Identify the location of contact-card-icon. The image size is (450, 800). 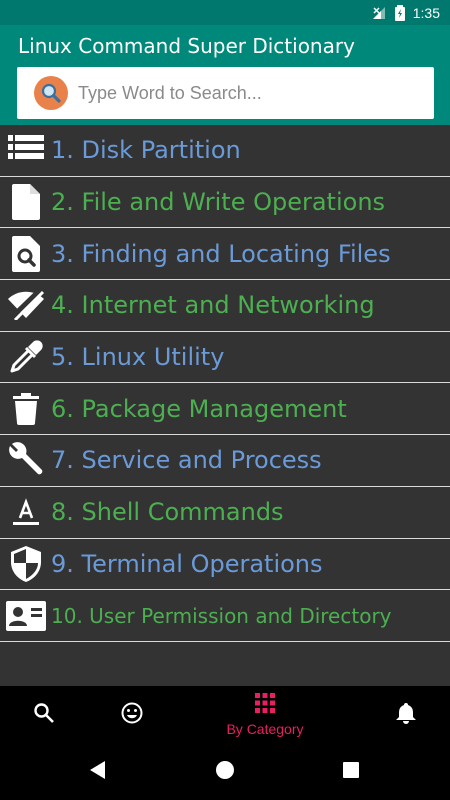
(26, 616).